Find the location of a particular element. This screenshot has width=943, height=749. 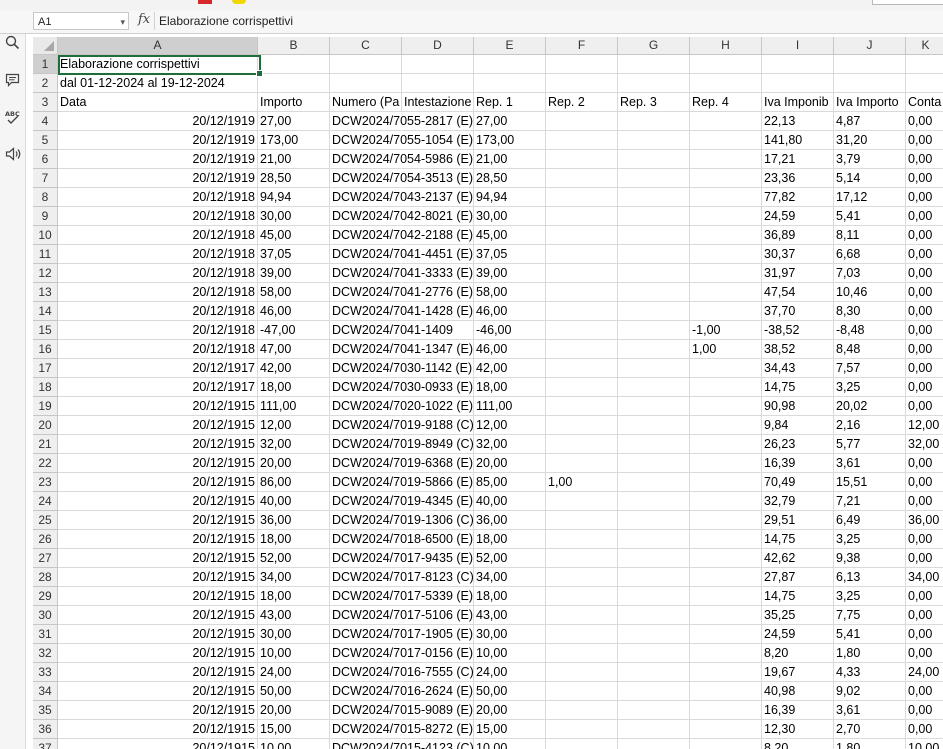

table-cell: 37,05 is located at coordinates (294, 254).